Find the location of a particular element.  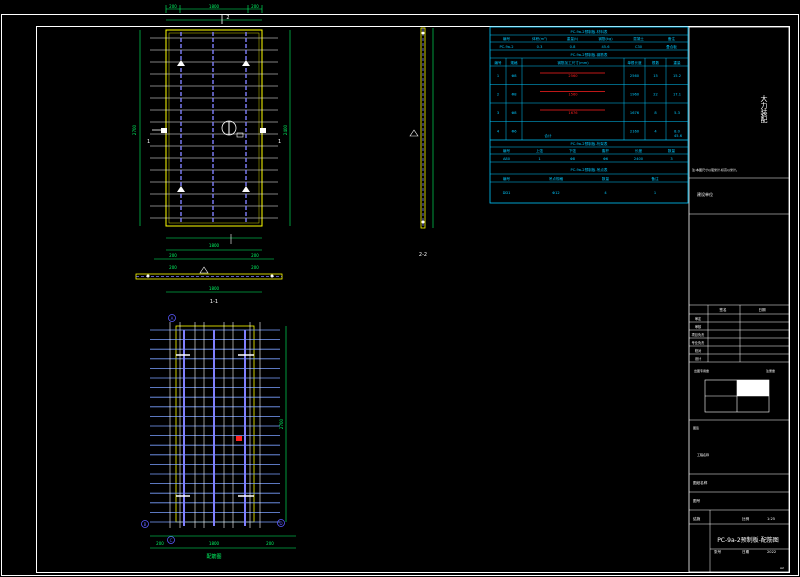

table3-header-2: 下弦 is located at coordinates (573, 150).